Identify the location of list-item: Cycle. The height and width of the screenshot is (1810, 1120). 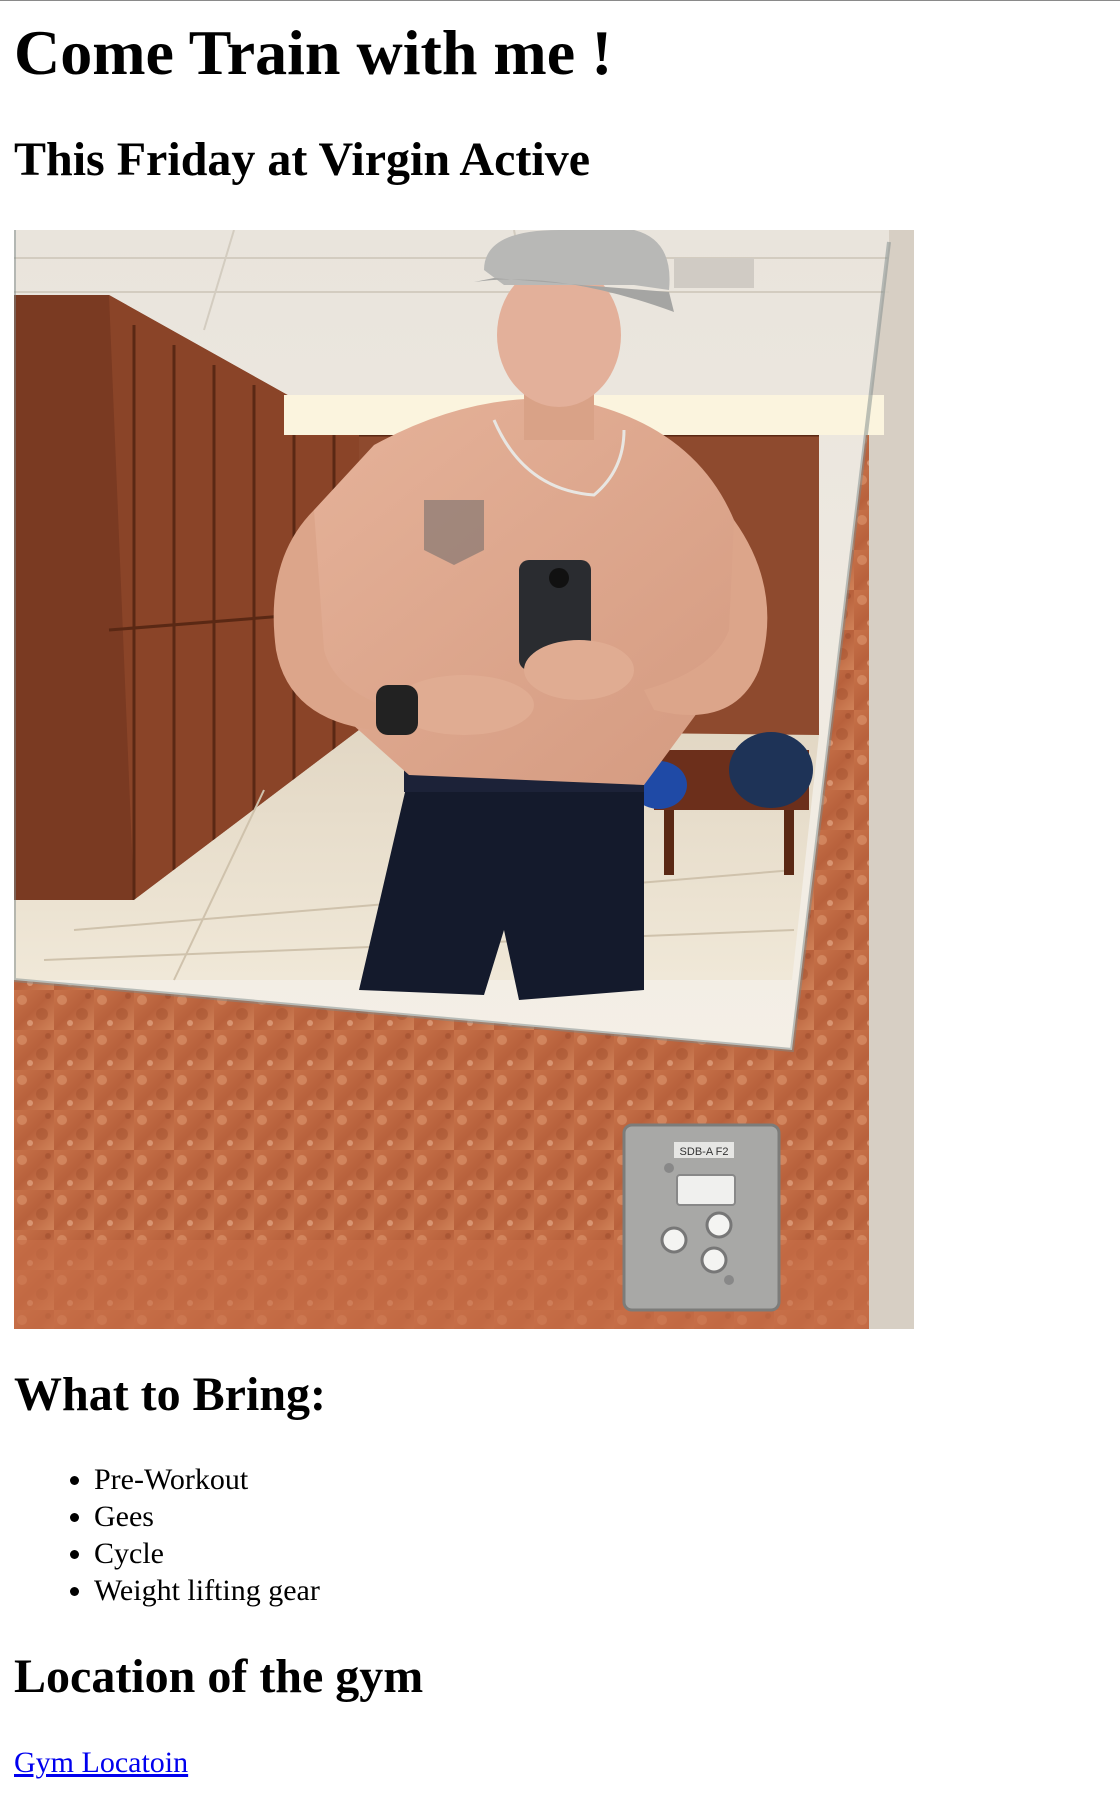
(207, 1553).